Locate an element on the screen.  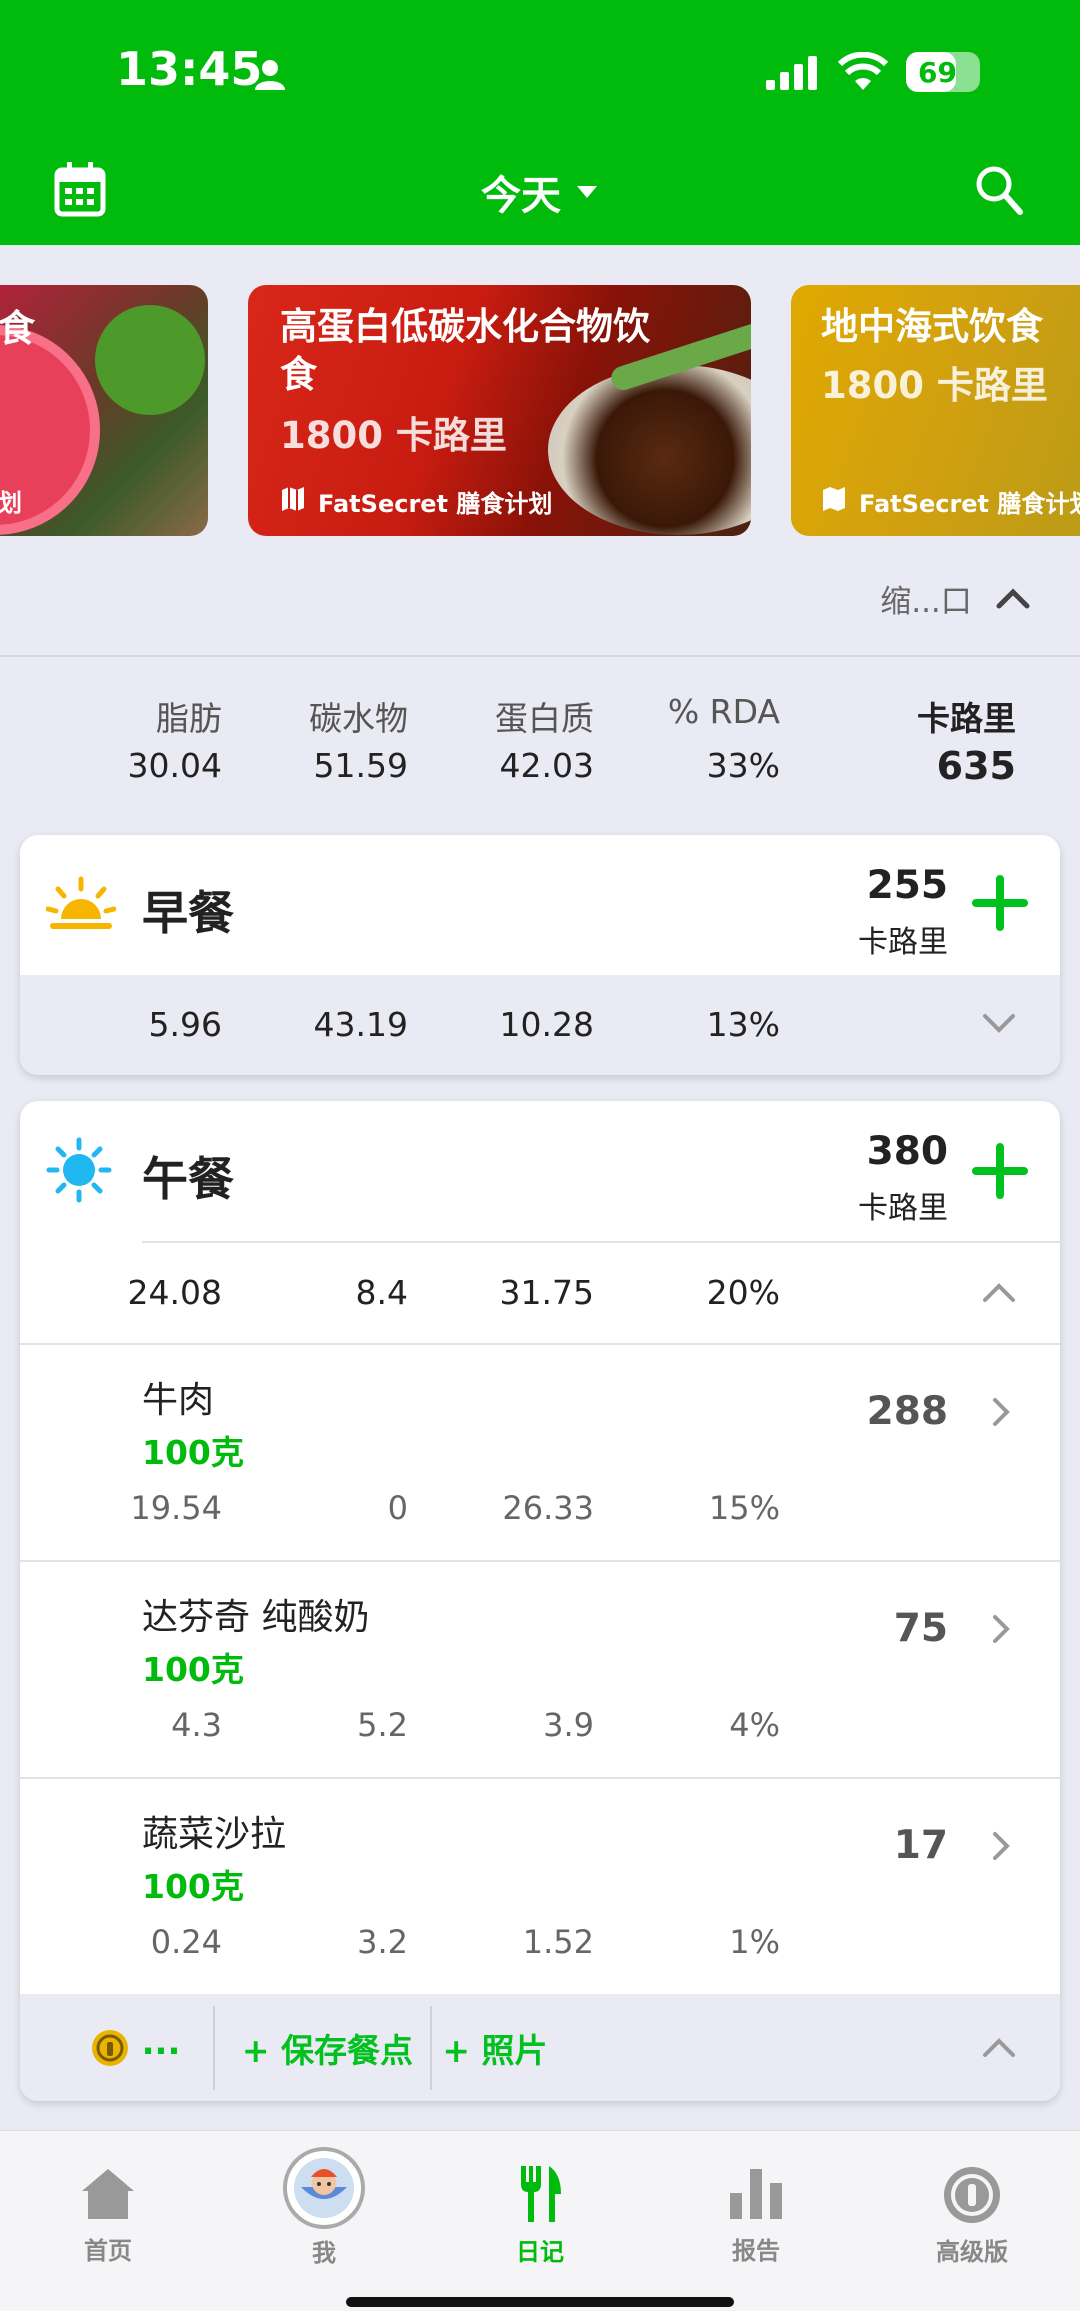
tab-home: 首页 is located at coordinates (108, 2215).